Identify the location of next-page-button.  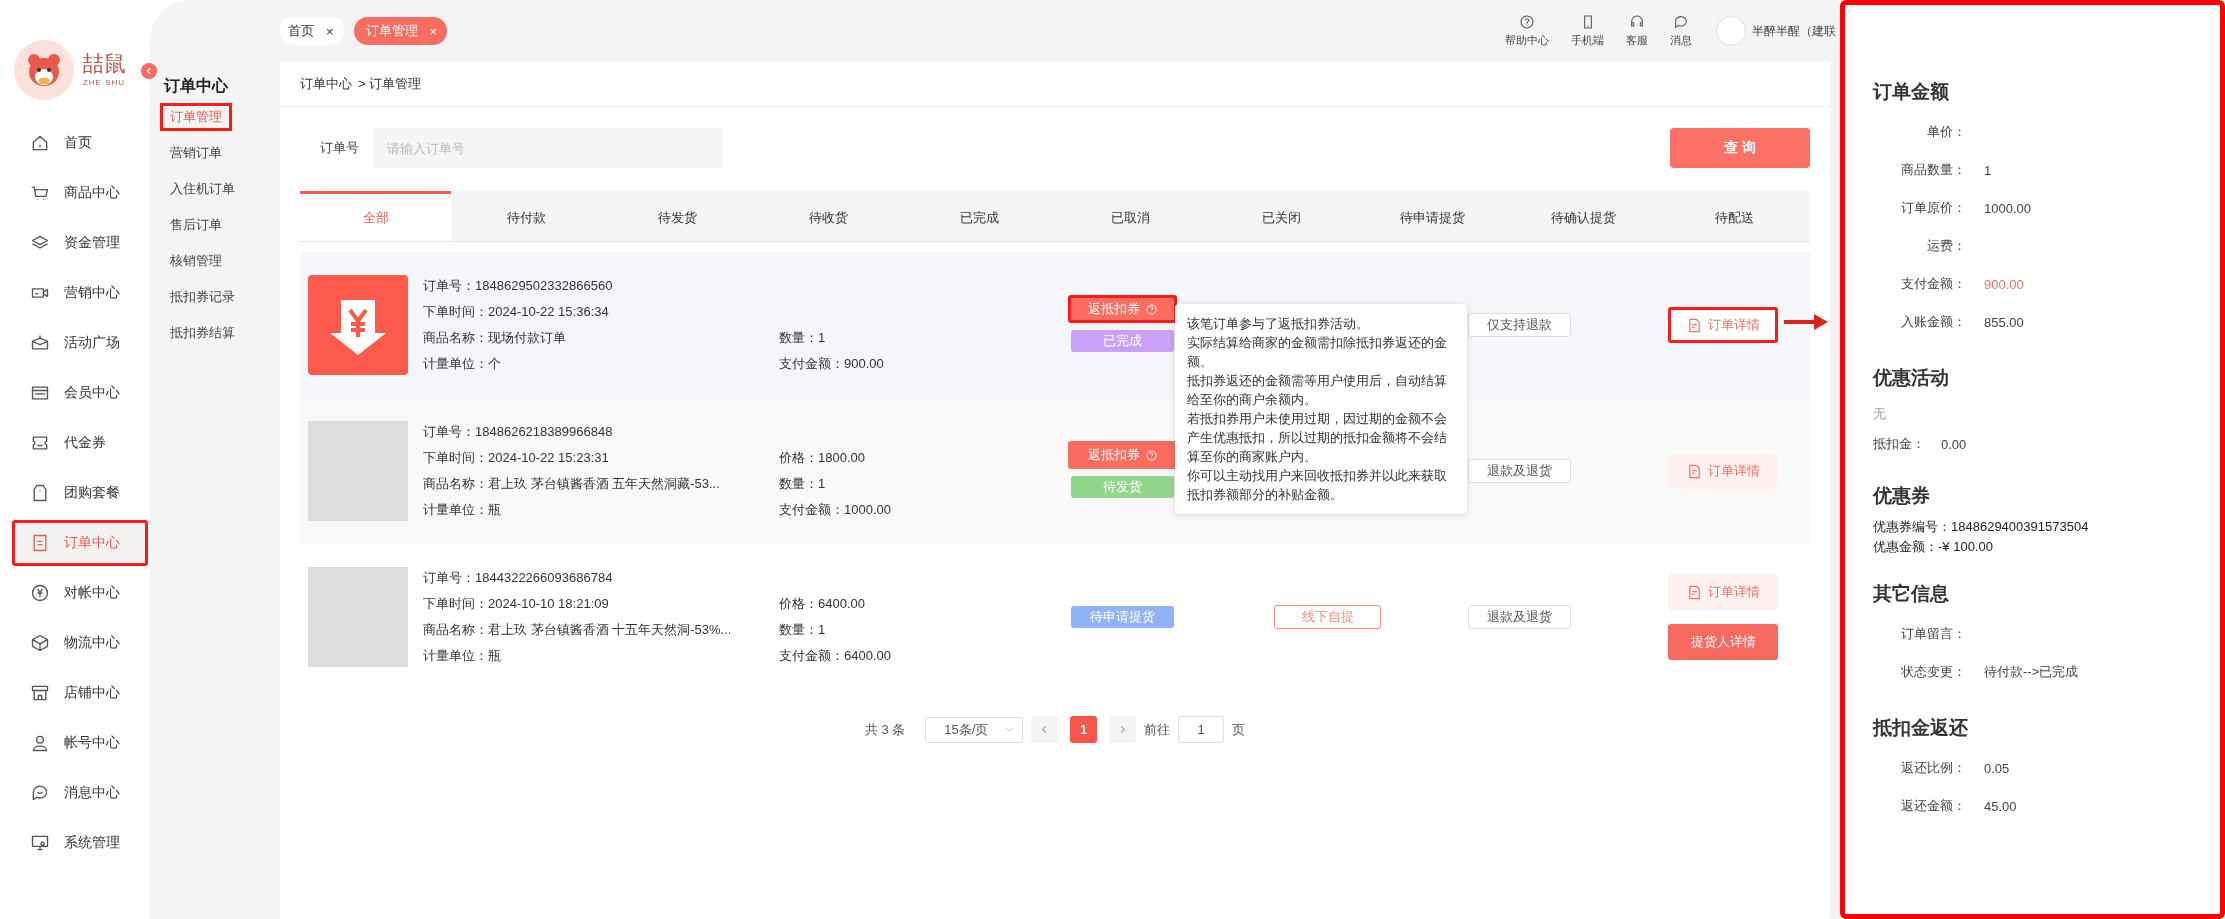
(1123, 729).